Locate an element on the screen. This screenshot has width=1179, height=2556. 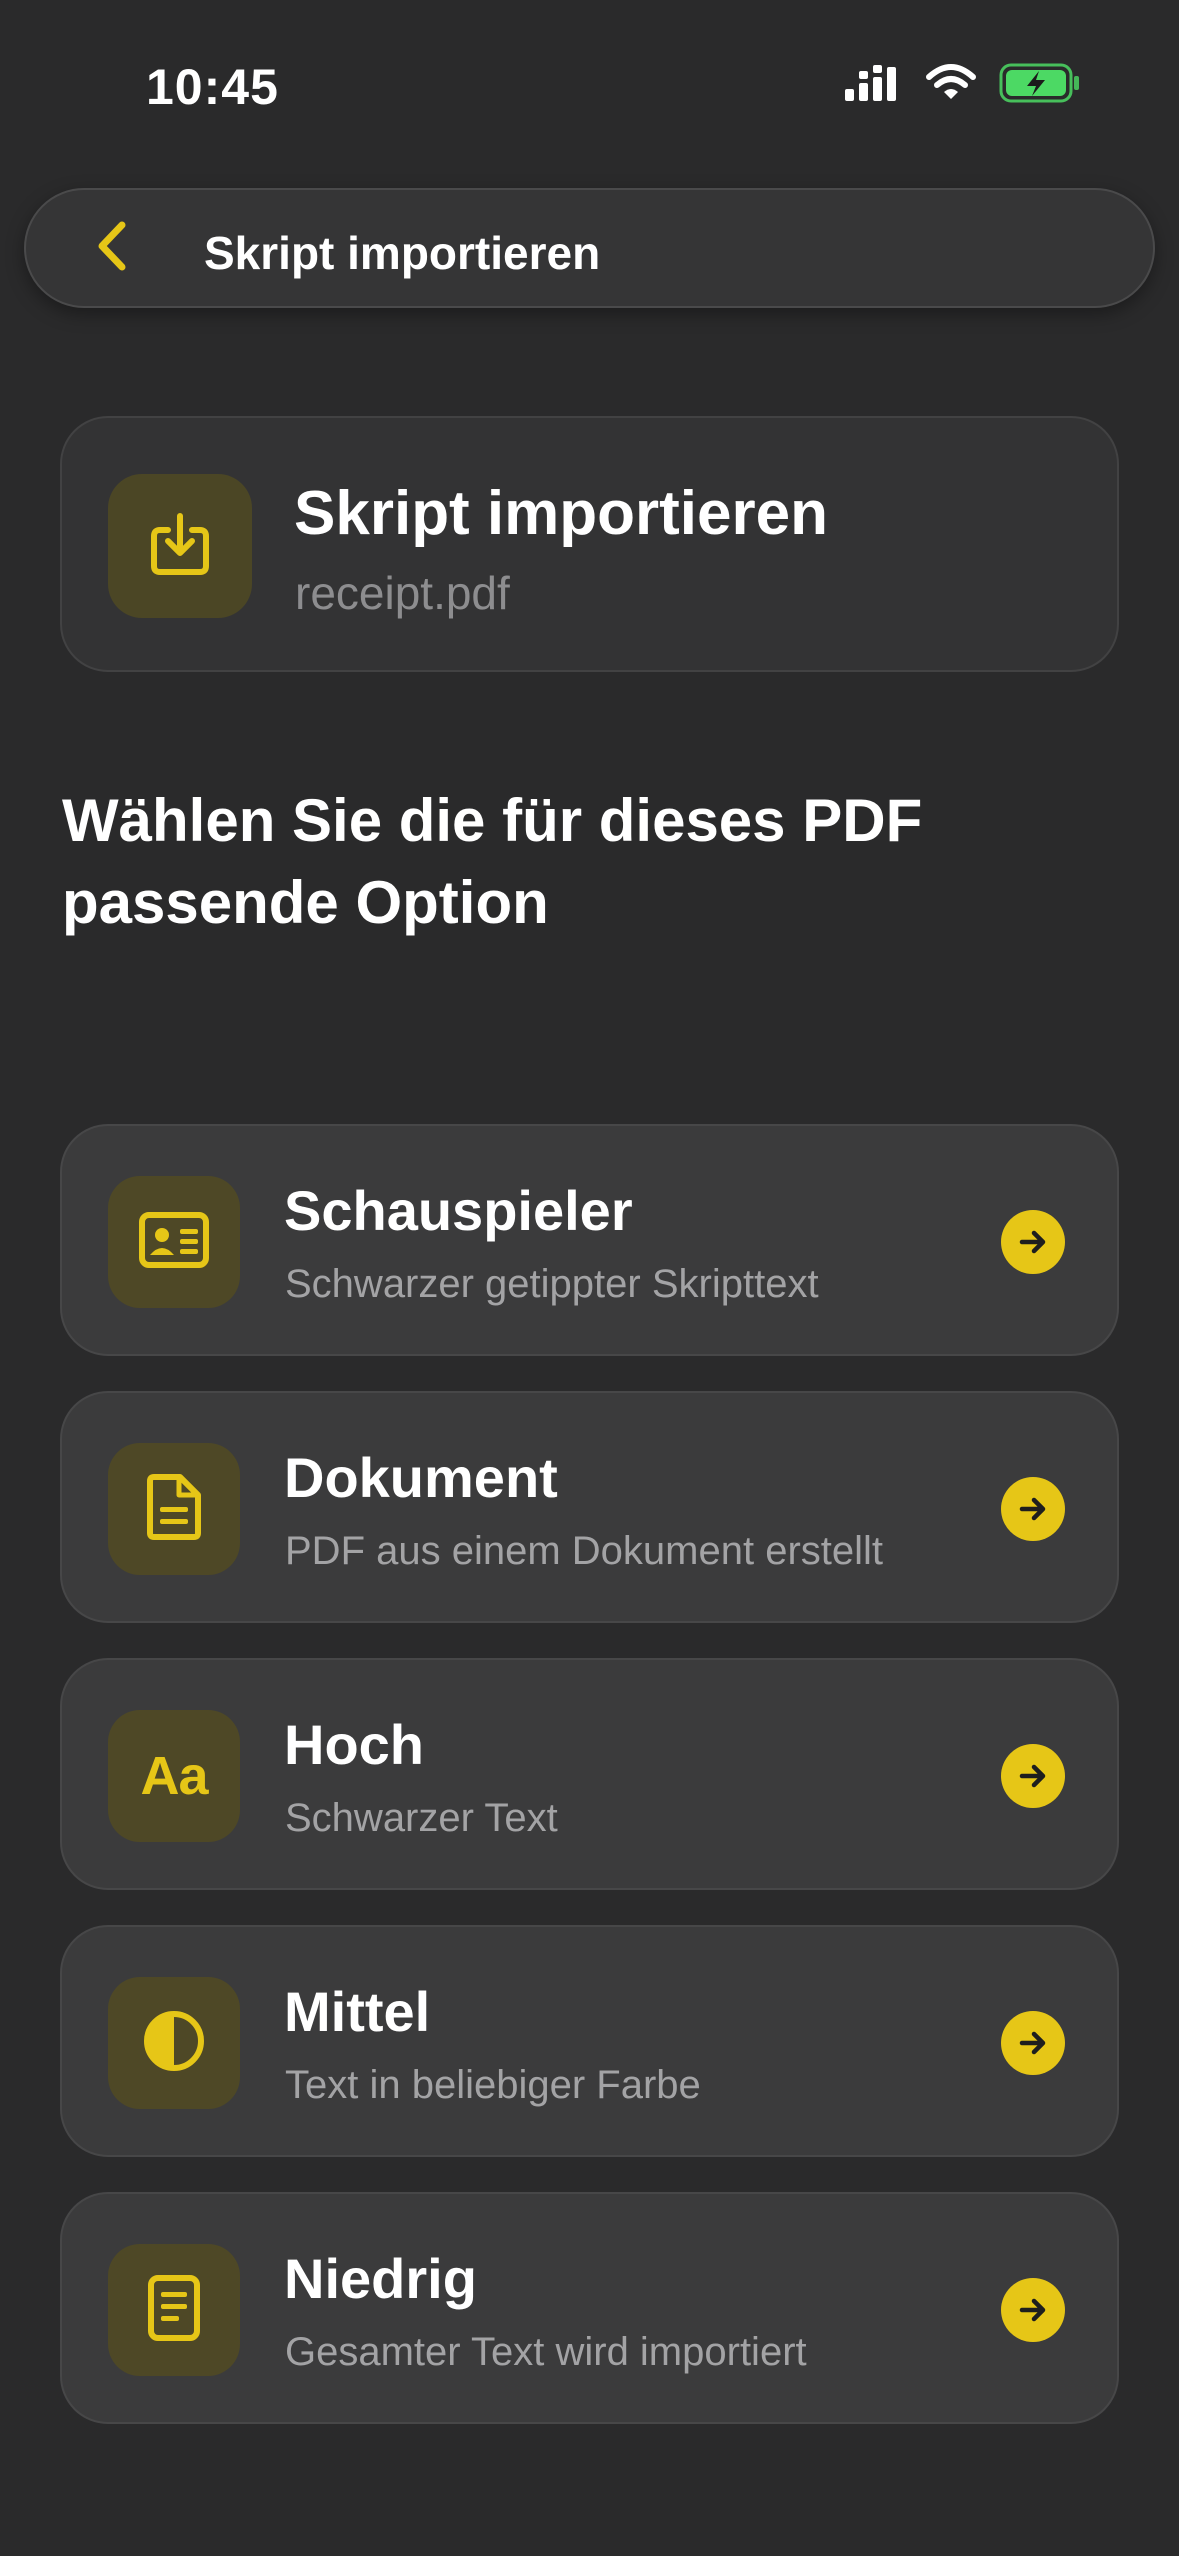
text-aa-icon: Aa is located at coordinates (174, 1776).